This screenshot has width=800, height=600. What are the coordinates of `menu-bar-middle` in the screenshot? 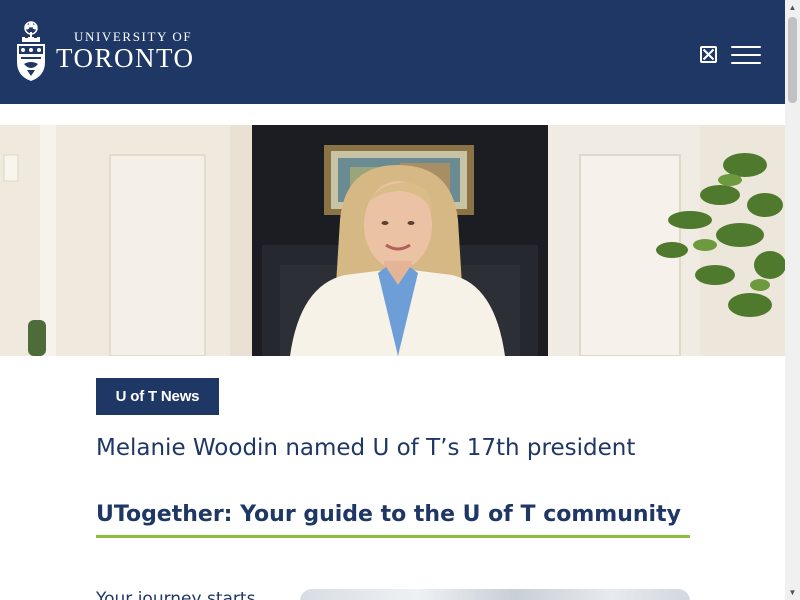 It's located at (746, 55).